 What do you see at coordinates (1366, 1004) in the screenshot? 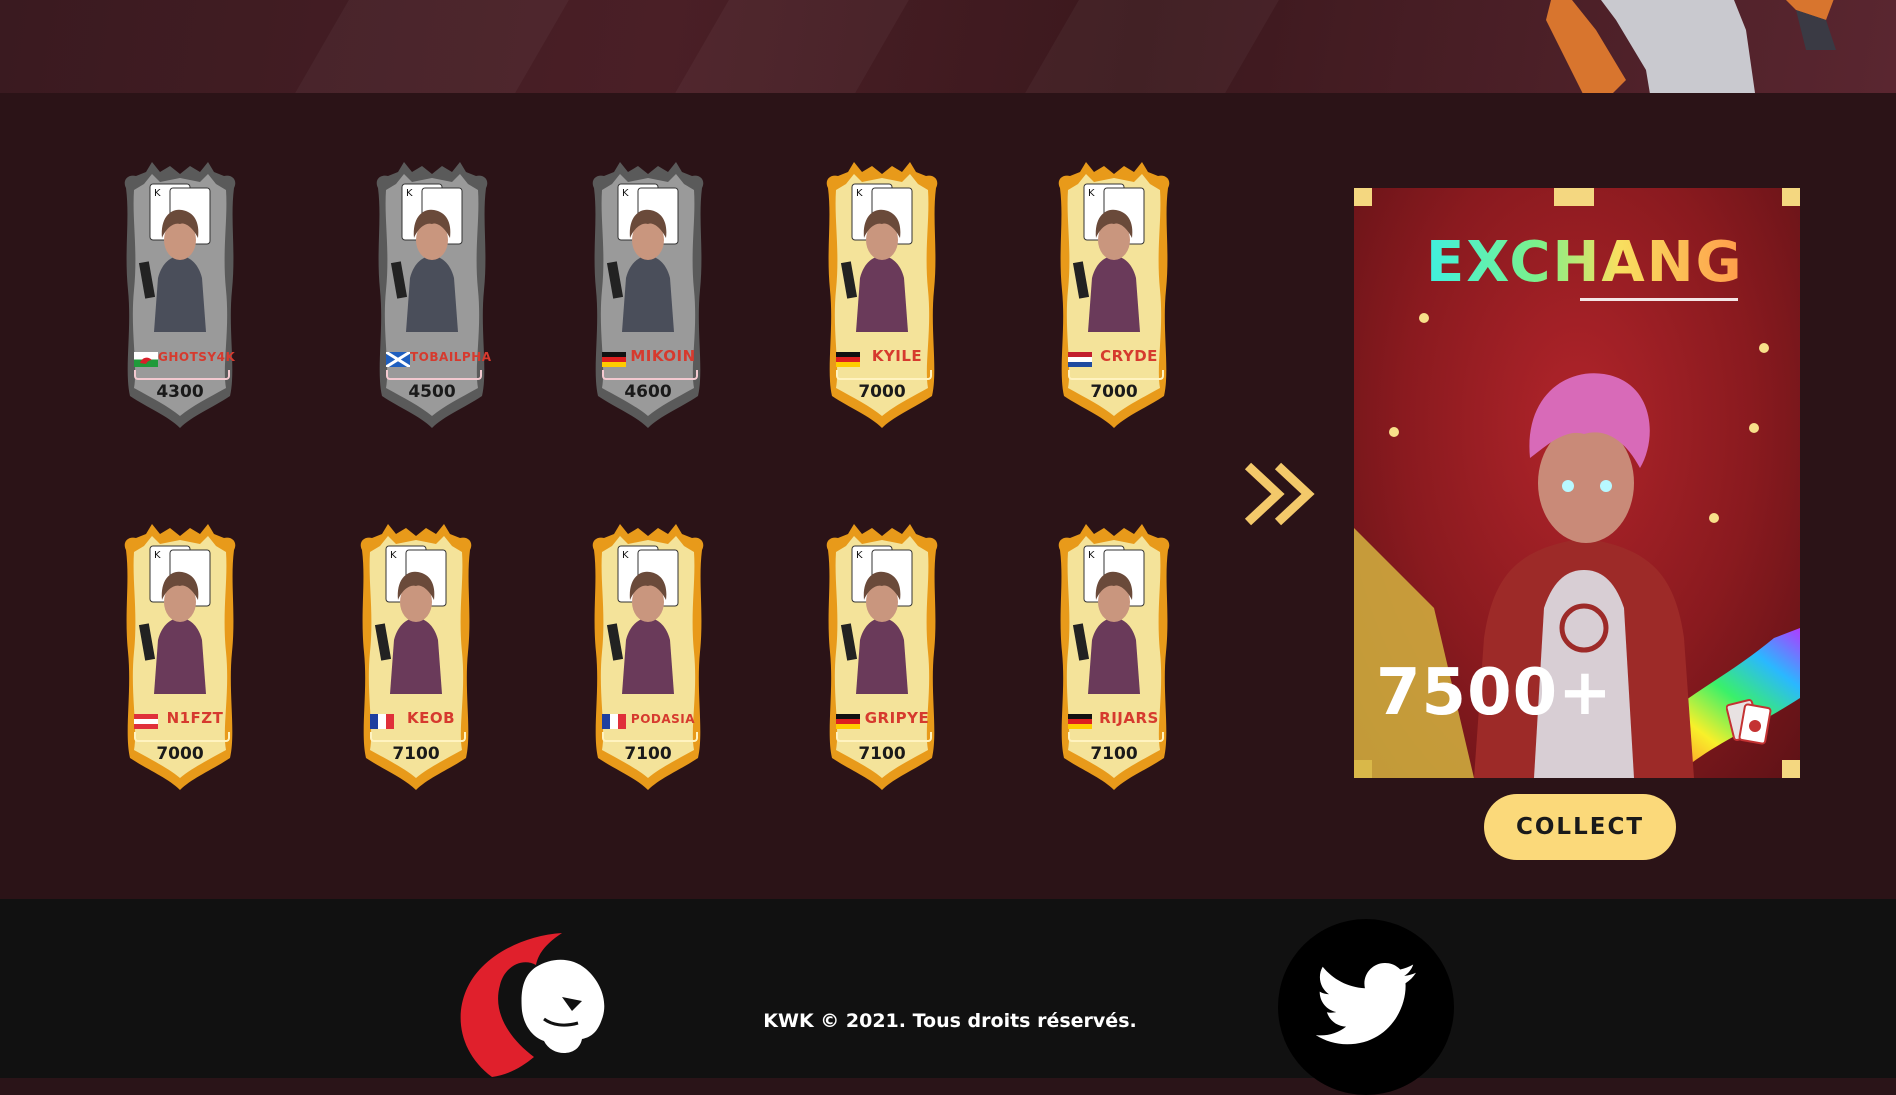
I see `twitter-icon` at bounding box center [1366, 1004].